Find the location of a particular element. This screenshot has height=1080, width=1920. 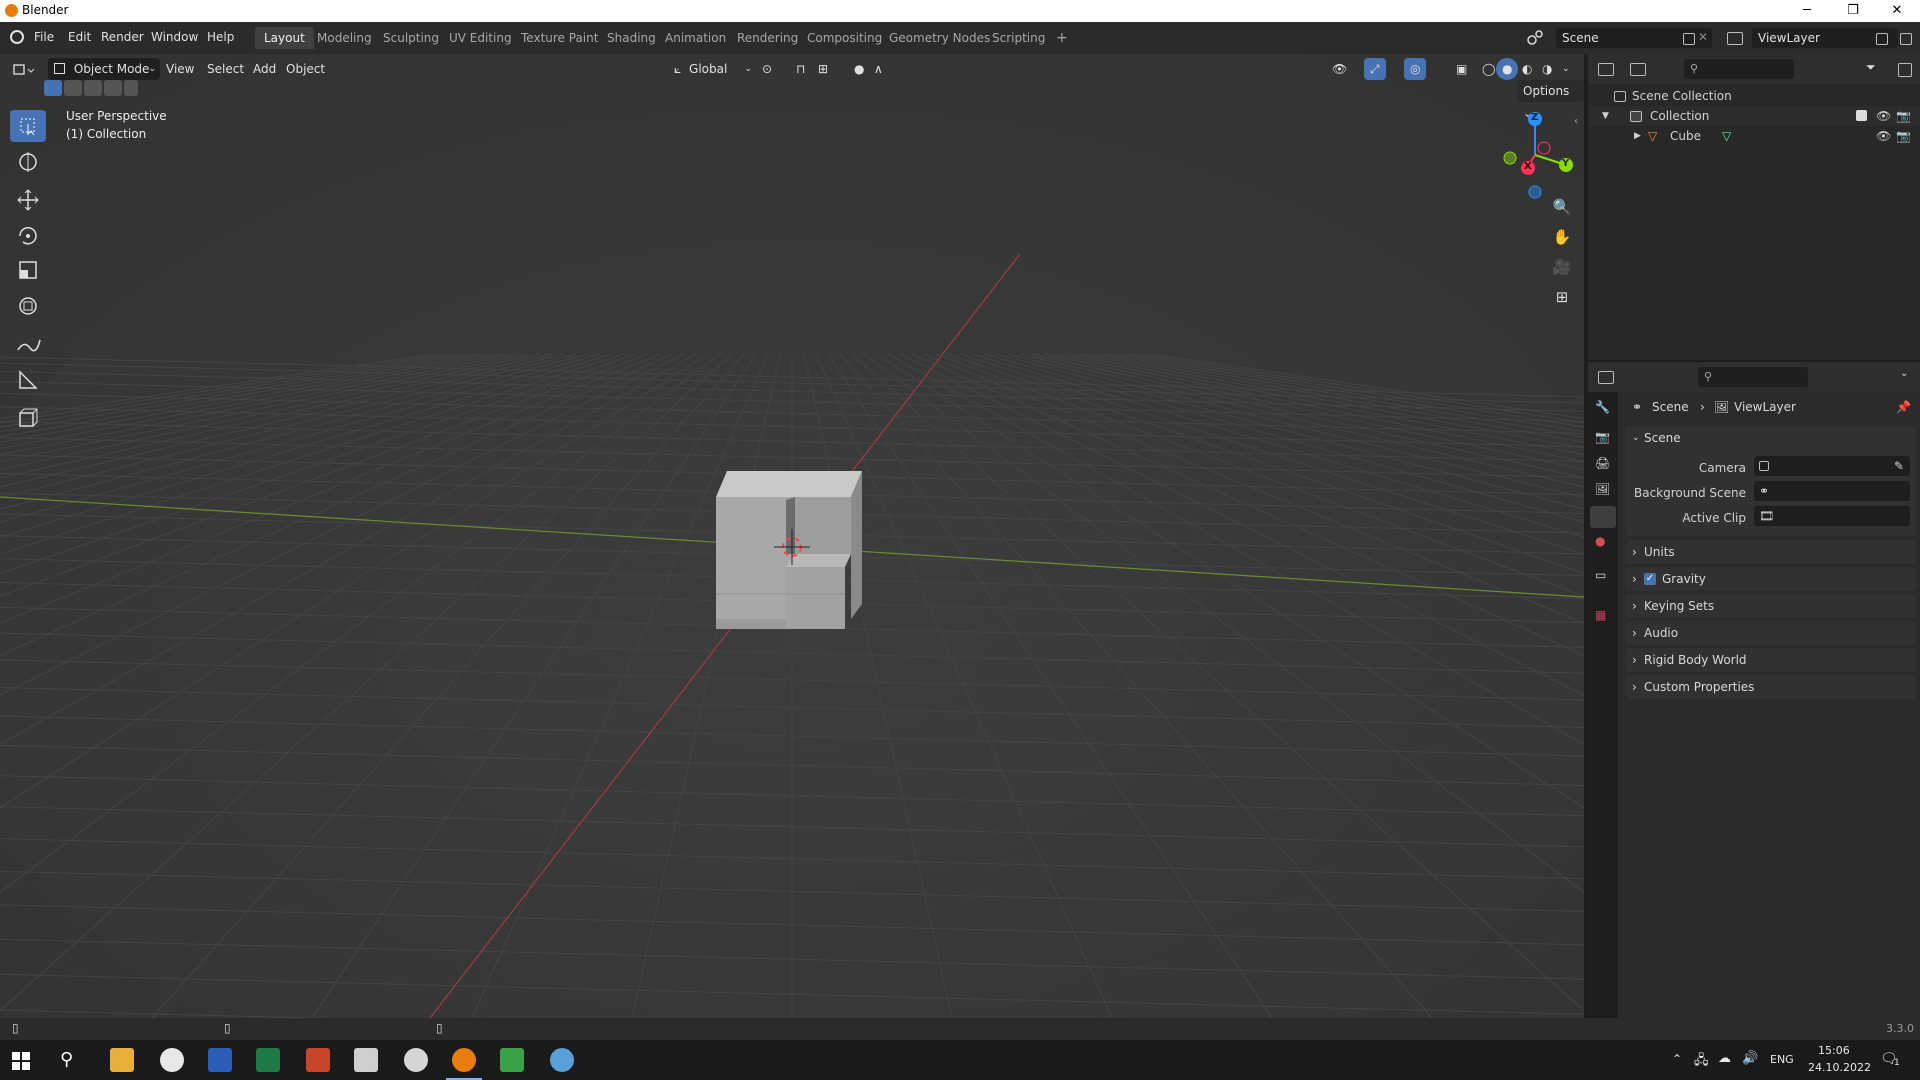

perspective-toggle-icon: ⊞ is located at coordinates (1562, 300).